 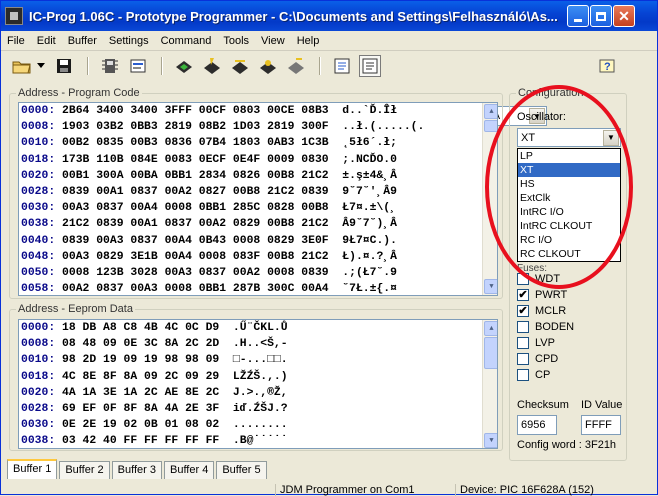 What do you see at coordinates (129, 41) in the screenshot?
I see `menu-settings: Settings` at bounding box center [129, 41].